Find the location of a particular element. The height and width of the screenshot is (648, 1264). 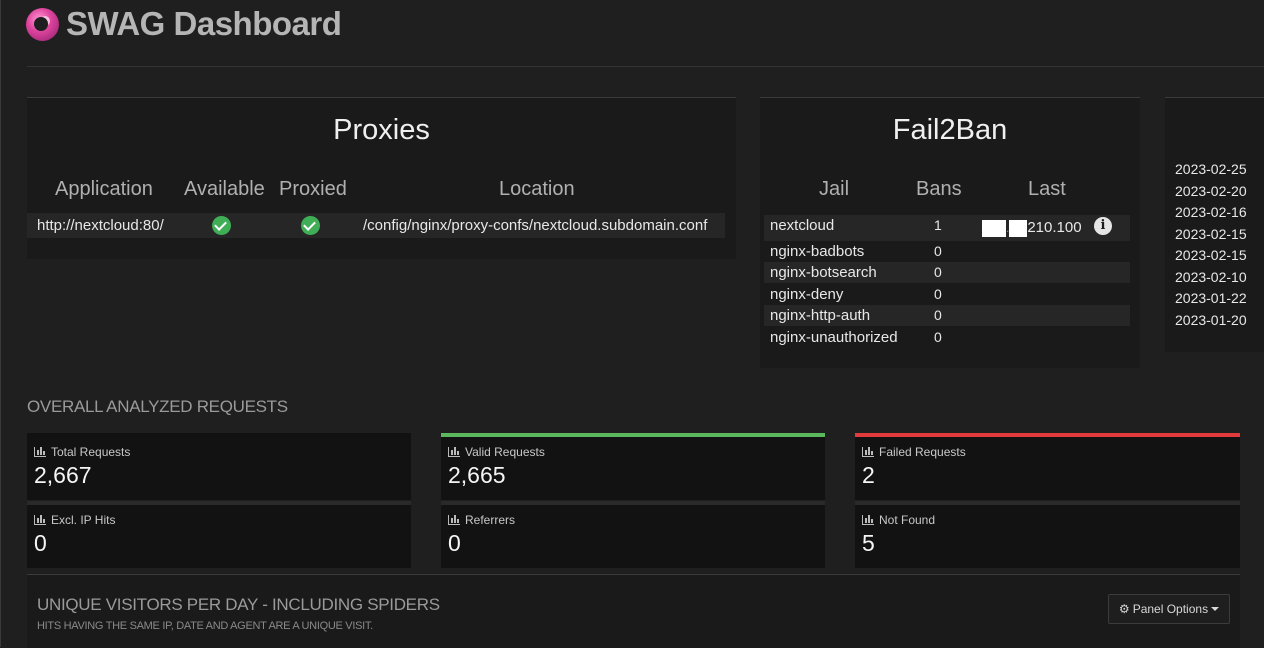

jail-name: nextcloud is located at coordinates (802, 225).